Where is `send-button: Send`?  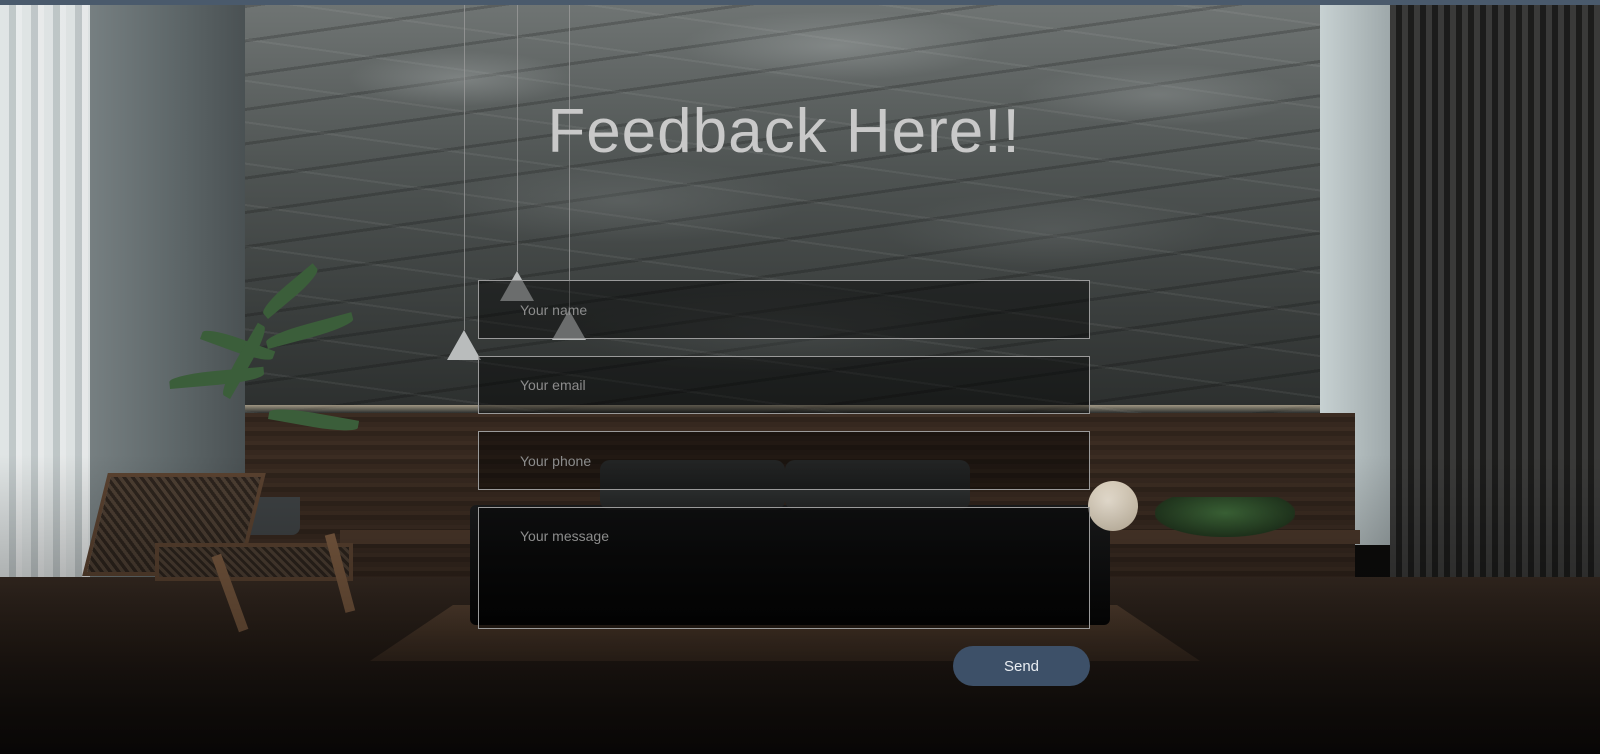 send-button: Send is located at coordinates (1021, 666).